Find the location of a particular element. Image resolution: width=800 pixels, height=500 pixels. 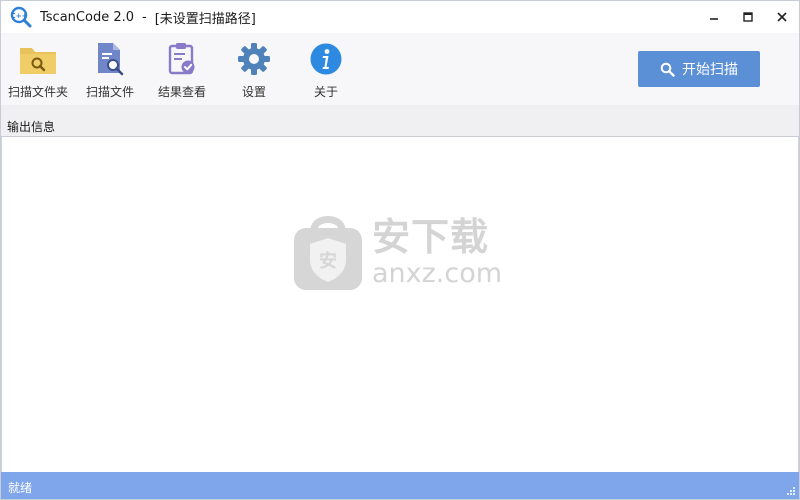

title-bar: C++ TscanCode 2.0 - [未设置扫描路径] is located at coordinates (400, 17).